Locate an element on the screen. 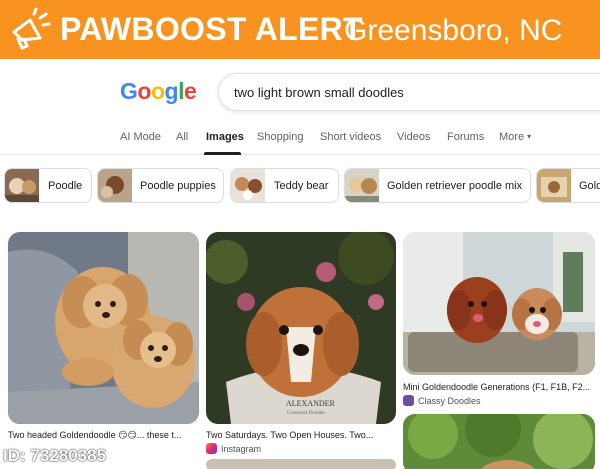  tab-images: Images is located at coordinates (225, 137).